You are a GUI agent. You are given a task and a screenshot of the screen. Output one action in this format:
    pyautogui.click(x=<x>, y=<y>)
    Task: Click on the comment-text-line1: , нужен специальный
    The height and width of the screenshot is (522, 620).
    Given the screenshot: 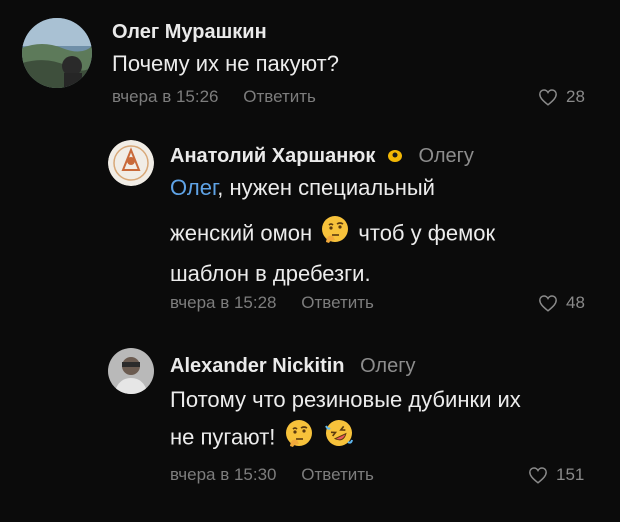 What is the action you would take?
    pyautogui.click(x=326, y=187)
    